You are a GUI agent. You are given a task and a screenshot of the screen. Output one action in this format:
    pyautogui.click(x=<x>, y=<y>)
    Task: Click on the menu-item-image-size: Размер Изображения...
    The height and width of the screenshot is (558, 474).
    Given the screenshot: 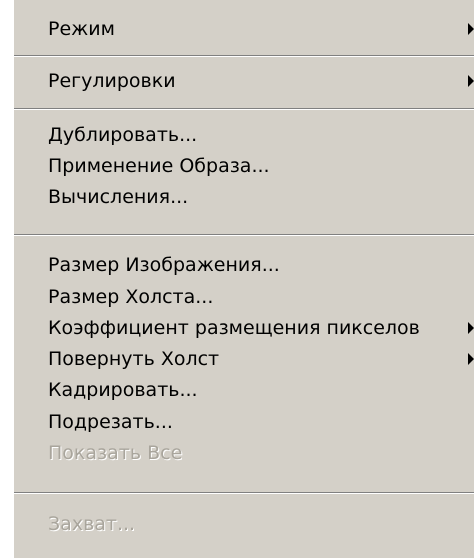 What is the action you would take?
    pyautogui.click(x=244, y=265)
    